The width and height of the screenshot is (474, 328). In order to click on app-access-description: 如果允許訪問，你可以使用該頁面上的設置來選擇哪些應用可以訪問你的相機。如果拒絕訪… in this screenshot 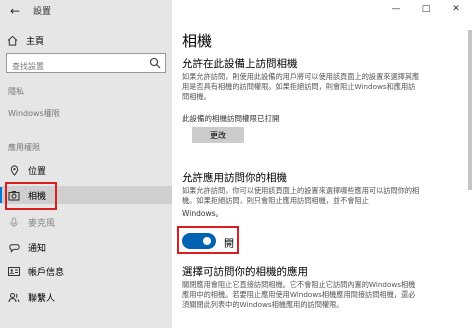, I will do `click(301, 195)`.